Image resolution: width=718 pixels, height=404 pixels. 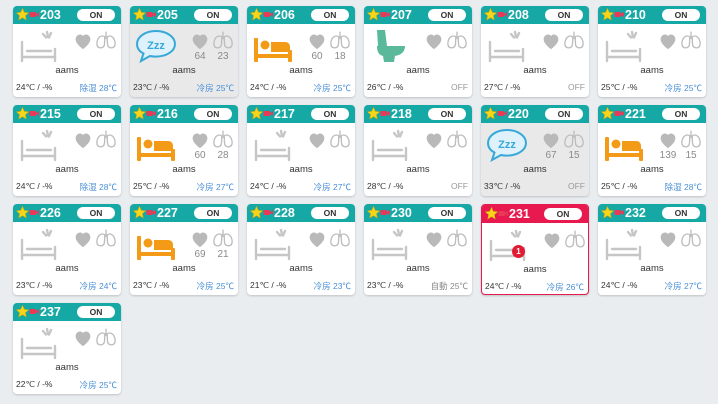 I want to click on room-card-227: 227 ON 69 21 aams 23℃ / -% 冷房 25℃, so click(x=184, y=249).